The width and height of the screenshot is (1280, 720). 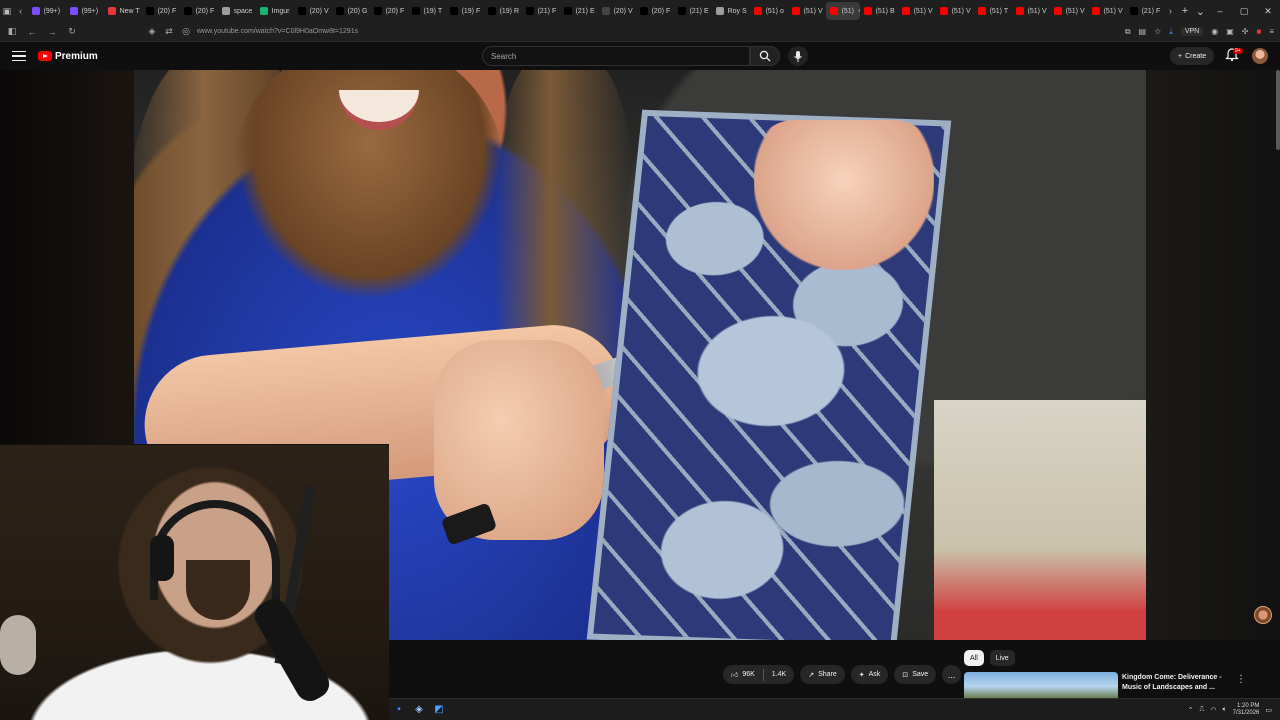 I want to click on bookmark-star-icon: ☆, so click(x=1157, y=31).